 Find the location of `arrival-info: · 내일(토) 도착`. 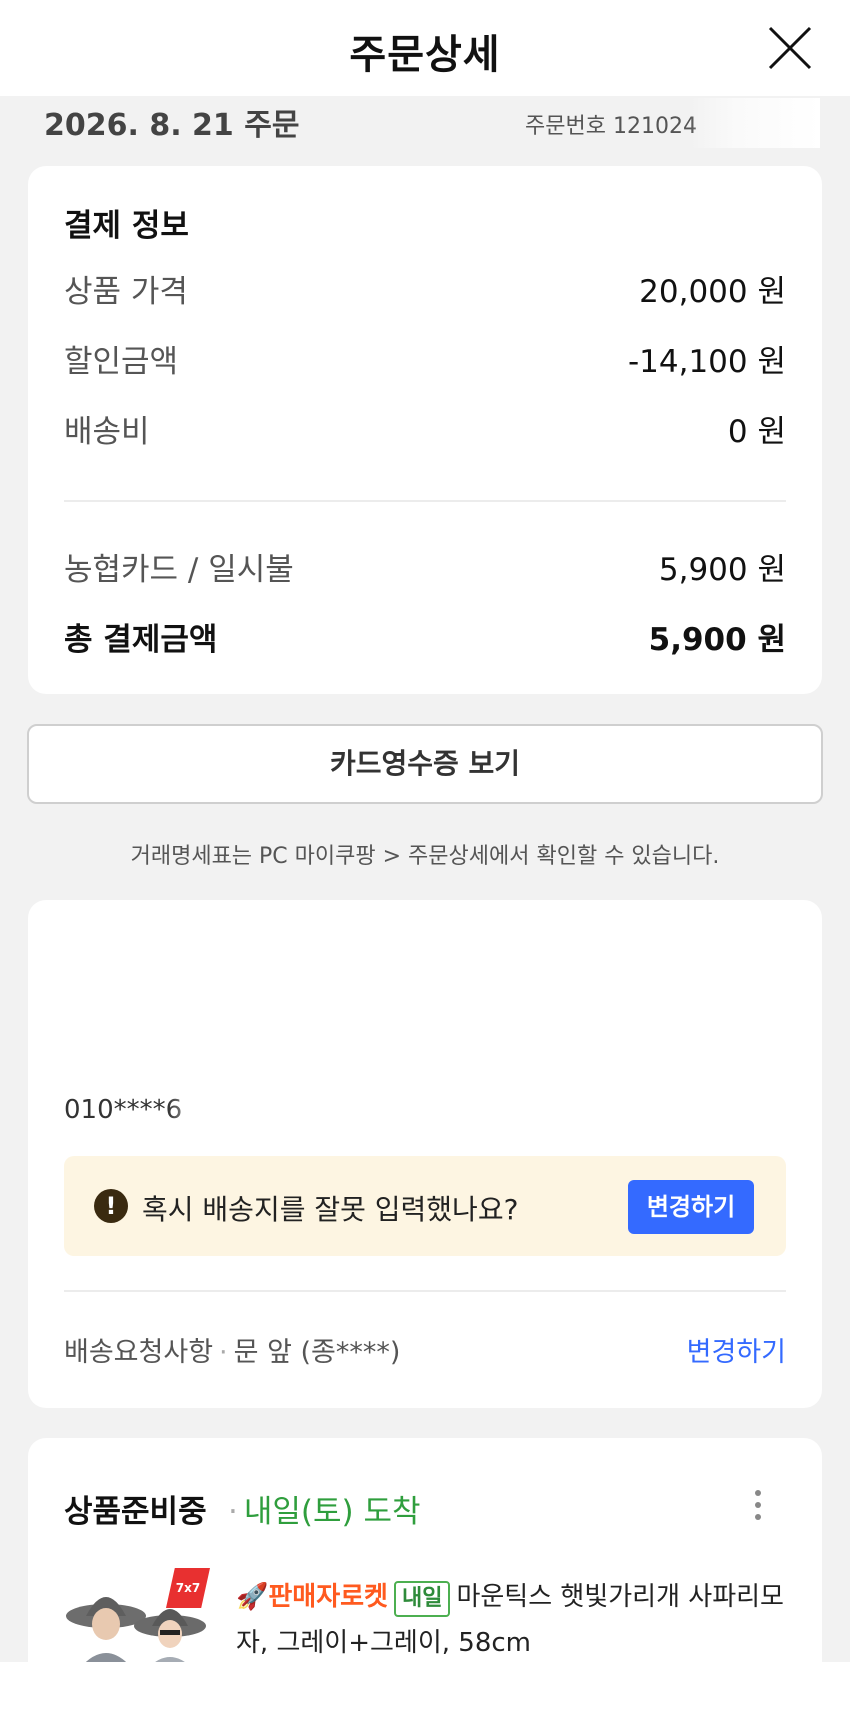

arrival-info: · 내일(토) 도착 is located at coordinates (324, 1508).